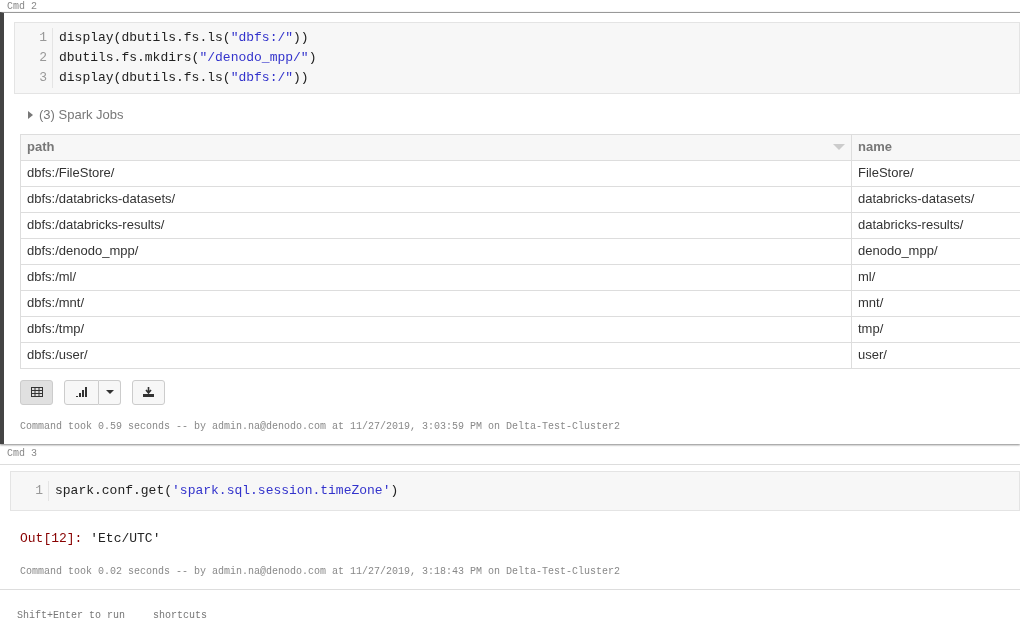  I want to click on column-header: name, so click(936, 147).